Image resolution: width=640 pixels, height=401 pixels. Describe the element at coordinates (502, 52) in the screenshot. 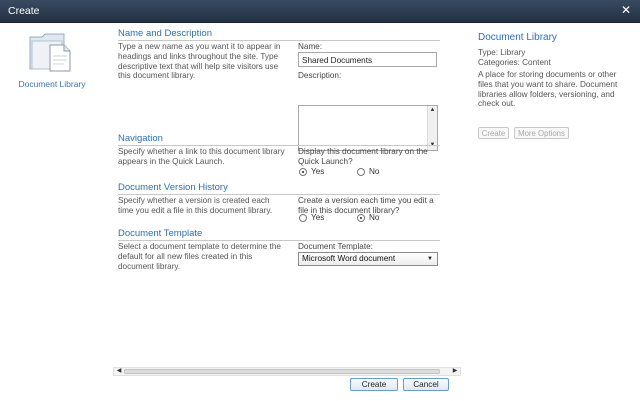

I see `details-type: Type: Library` at that location.